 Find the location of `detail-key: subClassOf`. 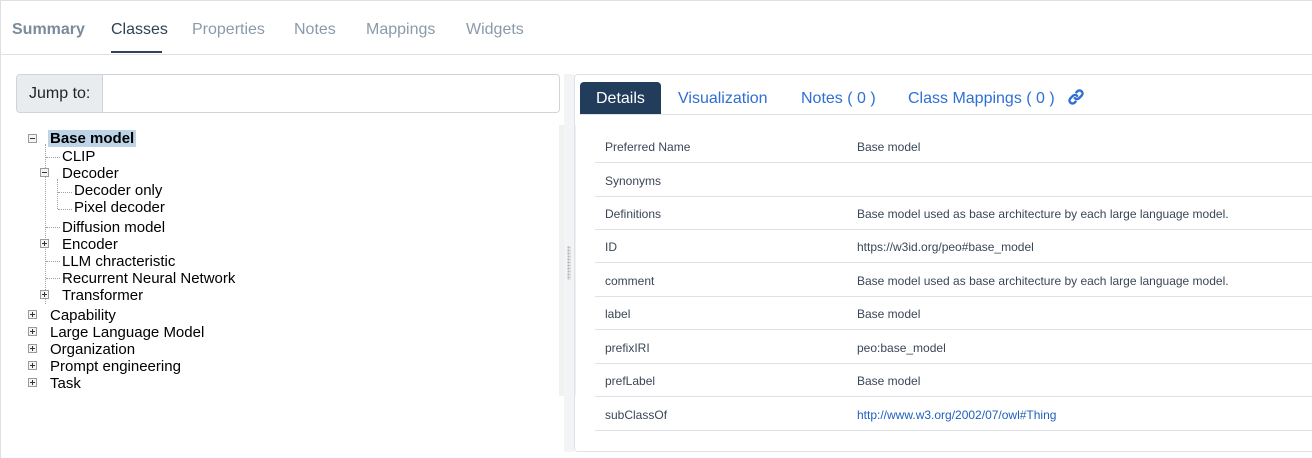

detail-key: subClassOf is located at coordinates (636, 415).